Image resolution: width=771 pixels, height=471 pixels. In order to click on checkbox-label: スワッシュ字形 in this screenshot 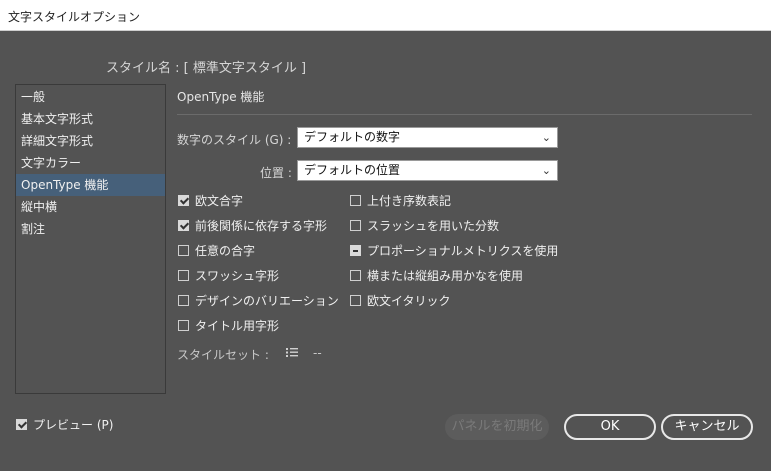, I will do `click(237, 276)`.